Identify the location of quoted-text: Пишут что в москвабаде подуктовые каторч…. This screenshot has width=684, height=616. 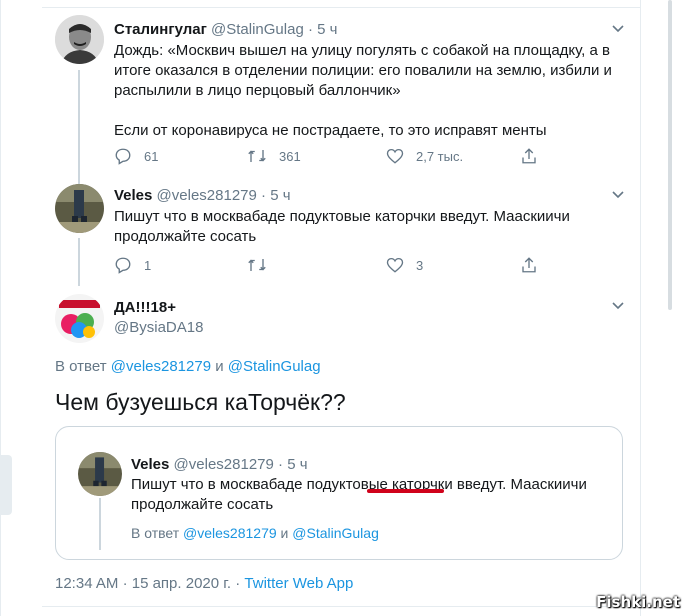
(359, 495).